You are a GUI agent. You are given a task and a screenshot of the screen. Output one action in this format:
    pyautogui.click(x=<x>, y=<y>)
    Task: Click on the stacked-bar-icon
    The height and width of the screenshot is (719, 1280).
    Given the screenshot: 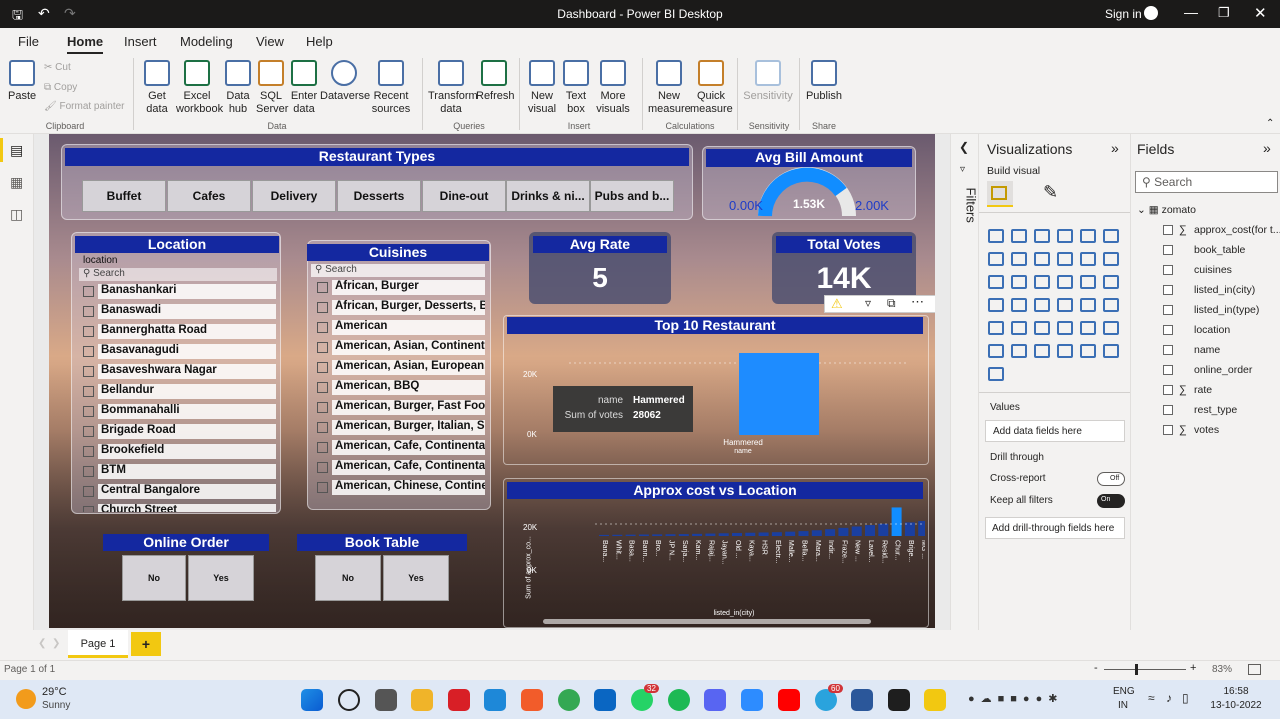 What is the action you would take?
    pyautogui.click(x=996, y=236)
    